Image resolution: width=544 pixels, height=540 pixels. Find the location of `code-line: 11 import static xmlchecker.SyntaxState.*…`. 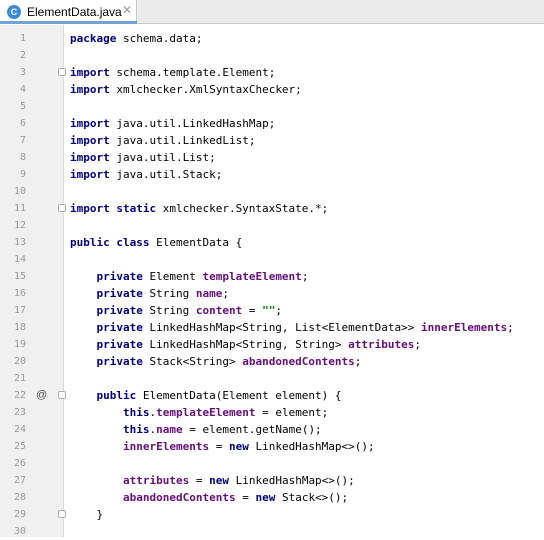

code-line: 11 import static xmlchecker.SyntaxState.*… is located at coordinates (272, 208).